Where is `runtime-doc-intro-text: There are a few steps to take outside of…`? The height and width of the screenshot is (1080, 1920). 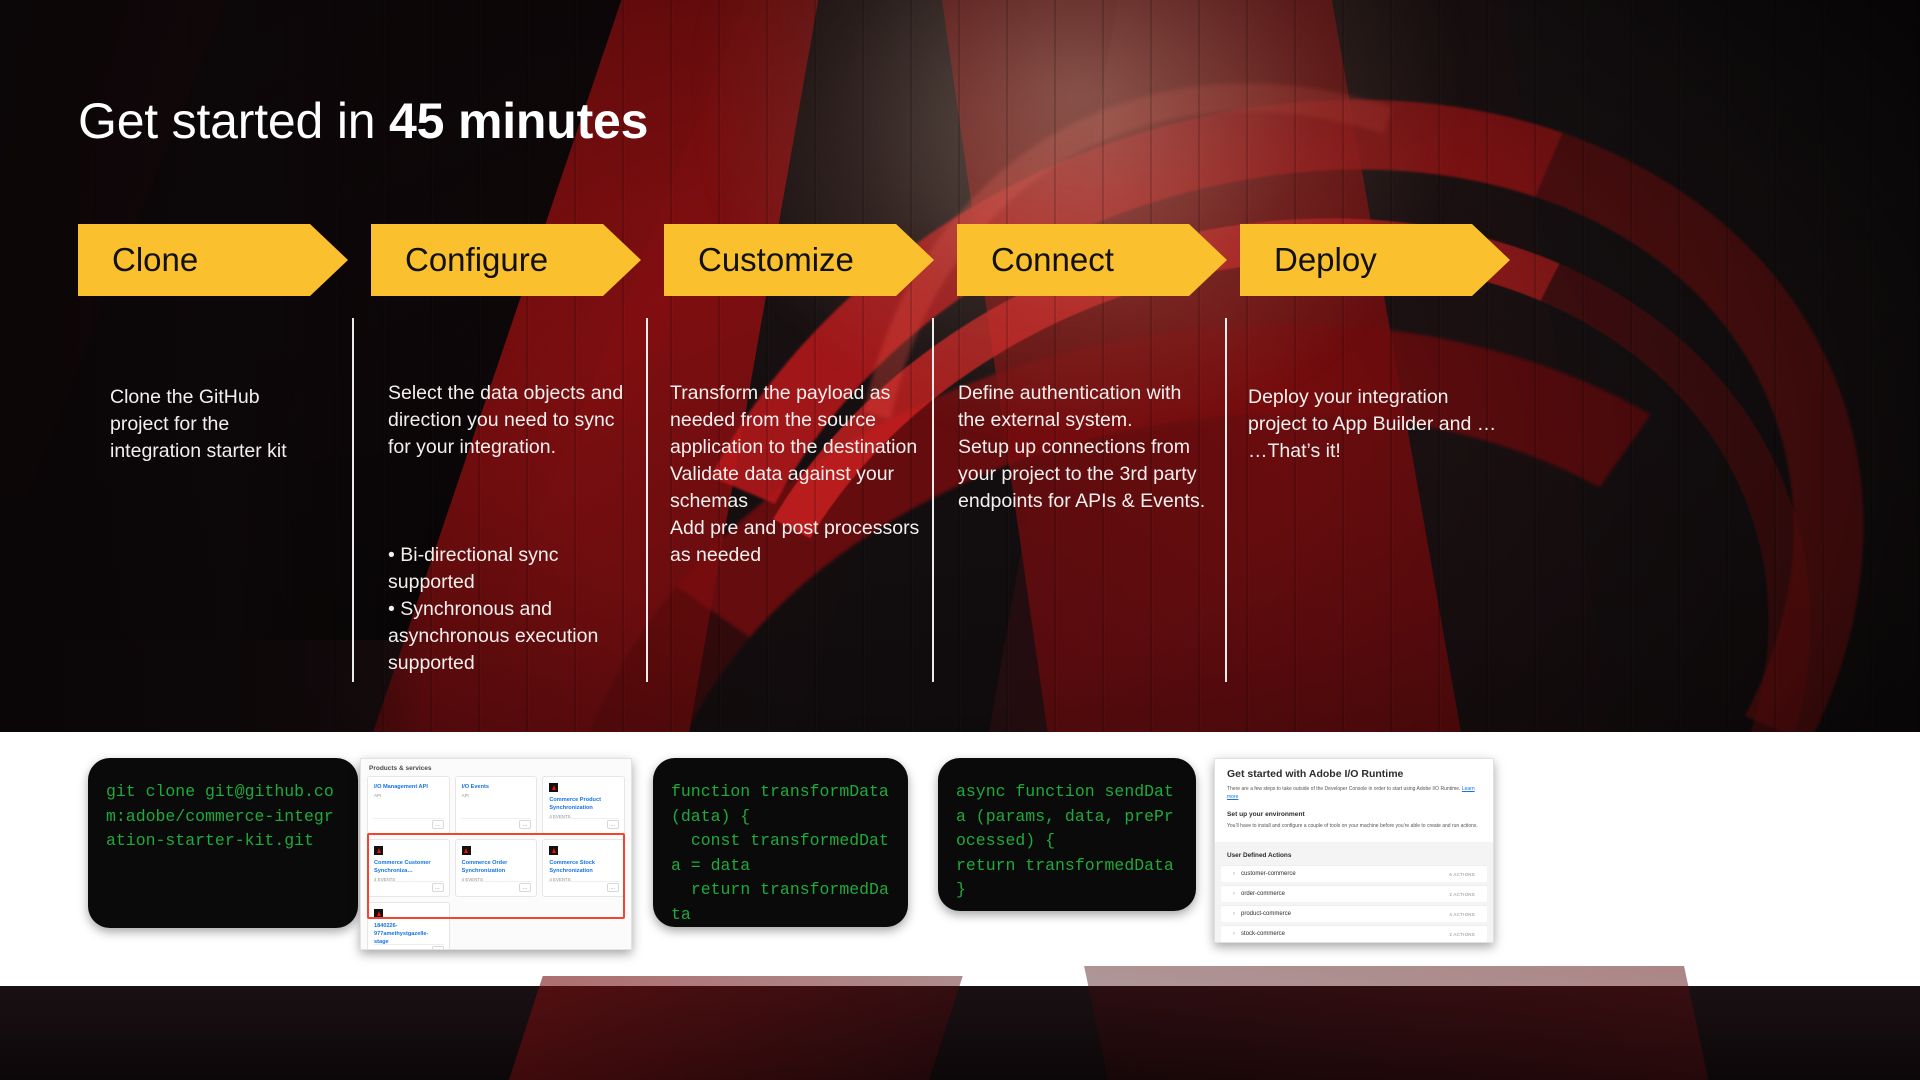
runtime-doc-intro-text: There are a few steps to take outside of… is located at coordinates (1344, 789).